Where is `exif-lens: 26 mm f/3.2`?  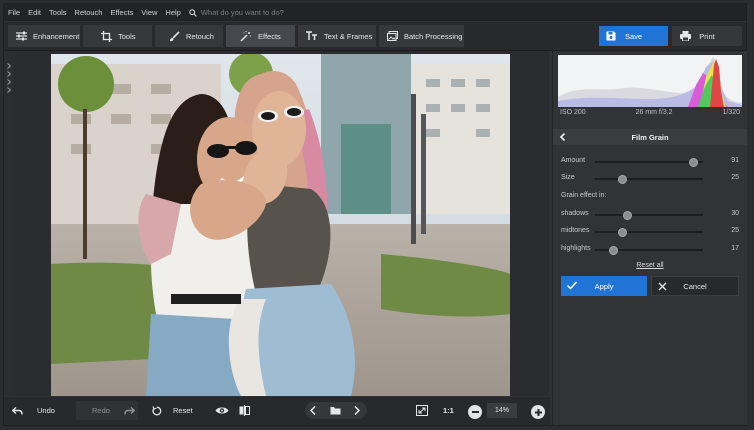 exif-lens: 26 mm f/3.2 is located at coordinates (654, 112).